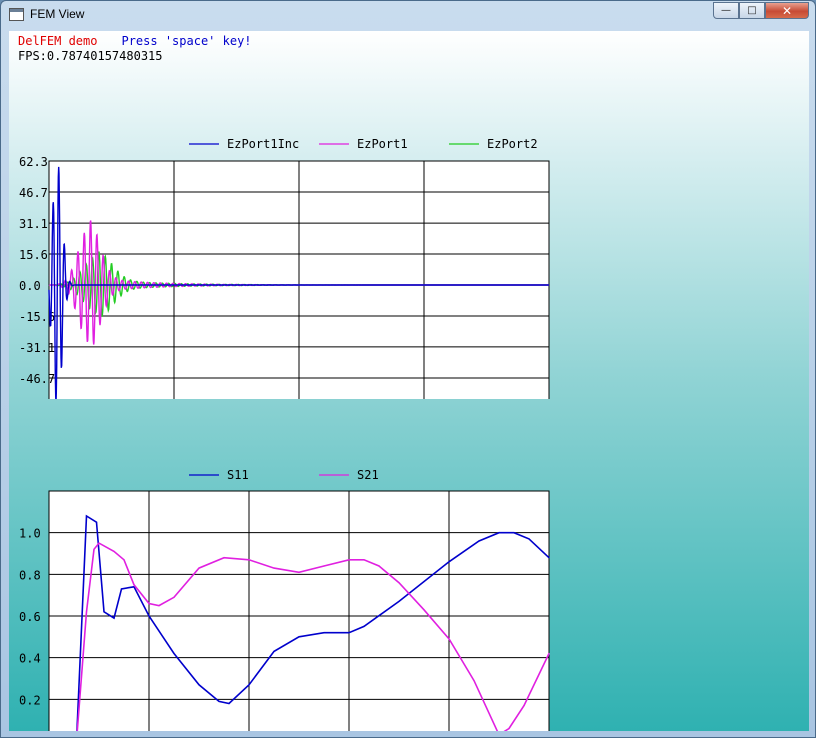 The height and width of the screenshot is (738, 816). Describe the element at coordinates (16, 14) in the screenshot. I see `app-window-icon` at that location.